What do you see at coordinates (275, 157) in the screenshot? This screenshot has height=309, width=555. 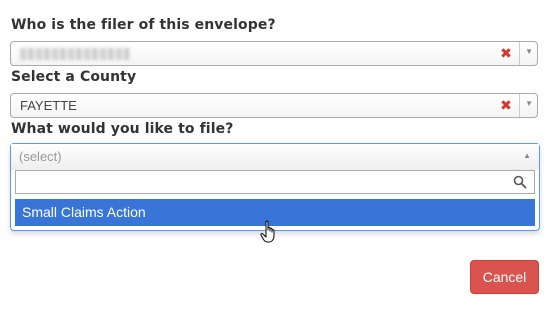 I see `filing-select-head: (select) ▲` at bounding box center [275, 157].